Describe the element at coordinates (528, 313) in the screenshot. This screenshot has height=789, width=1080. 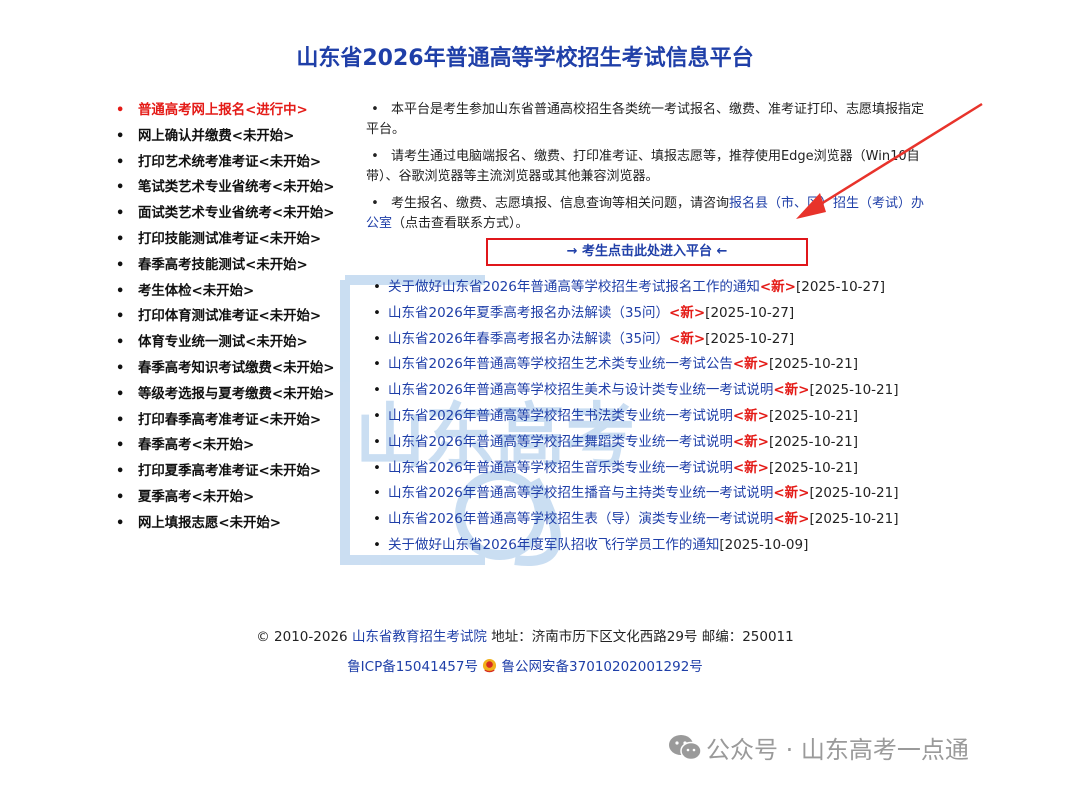
I see `news-link: 山东省2026年夏季高考报名办法解读（35问）` at that location.